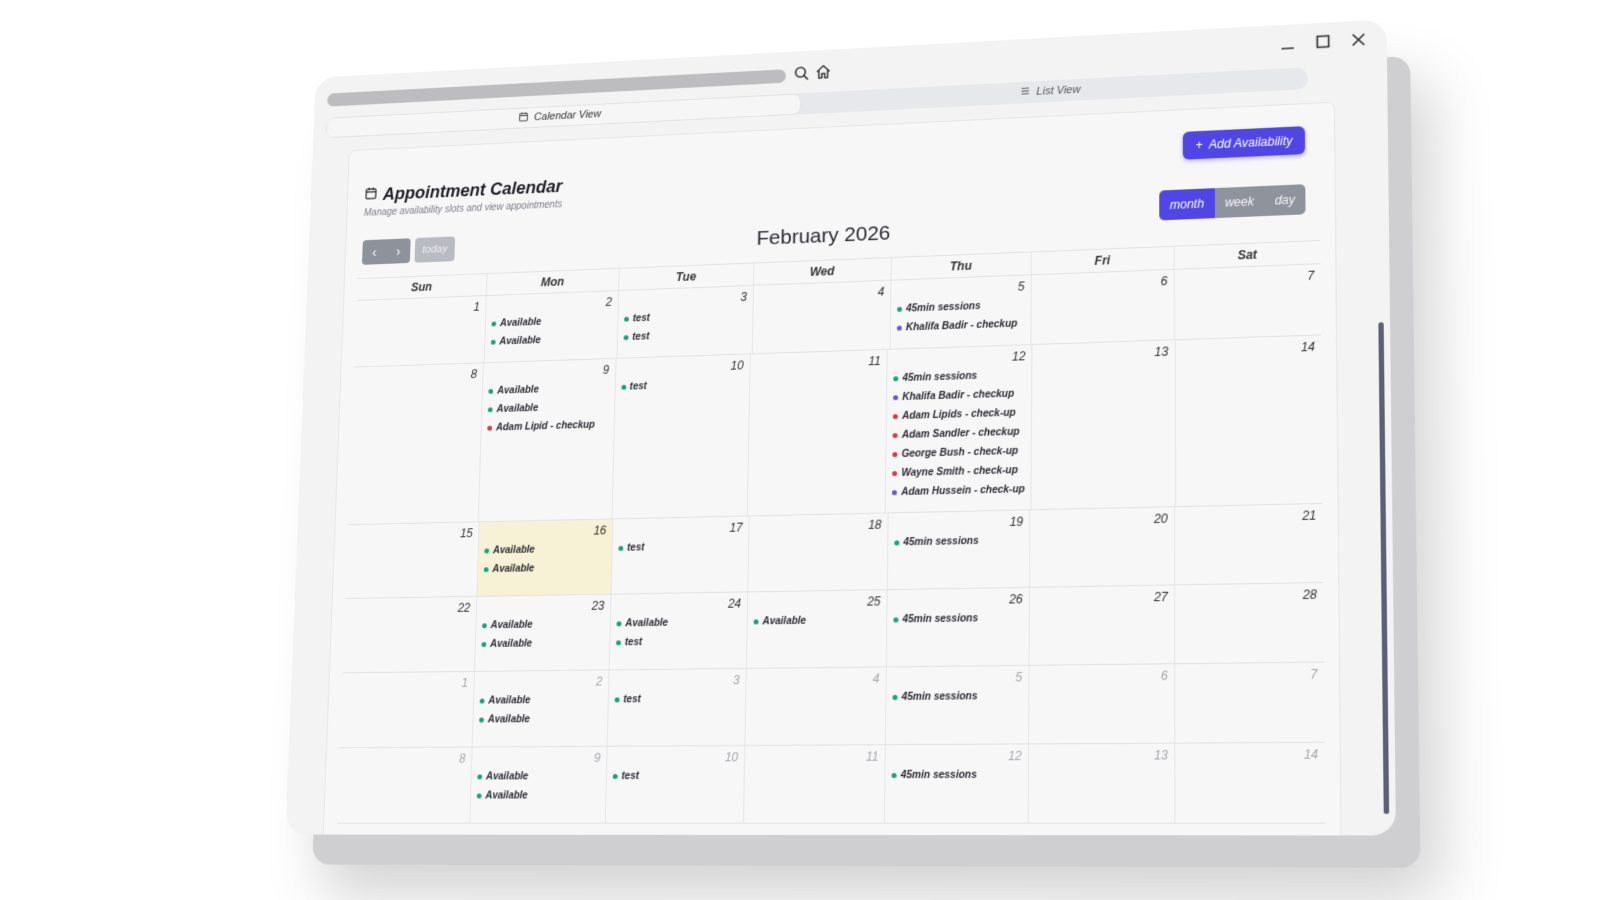  What do you see at coordinates (412, 560) in the screenshot?
I see `day-cell: 15` at bounding box center [412, 560].